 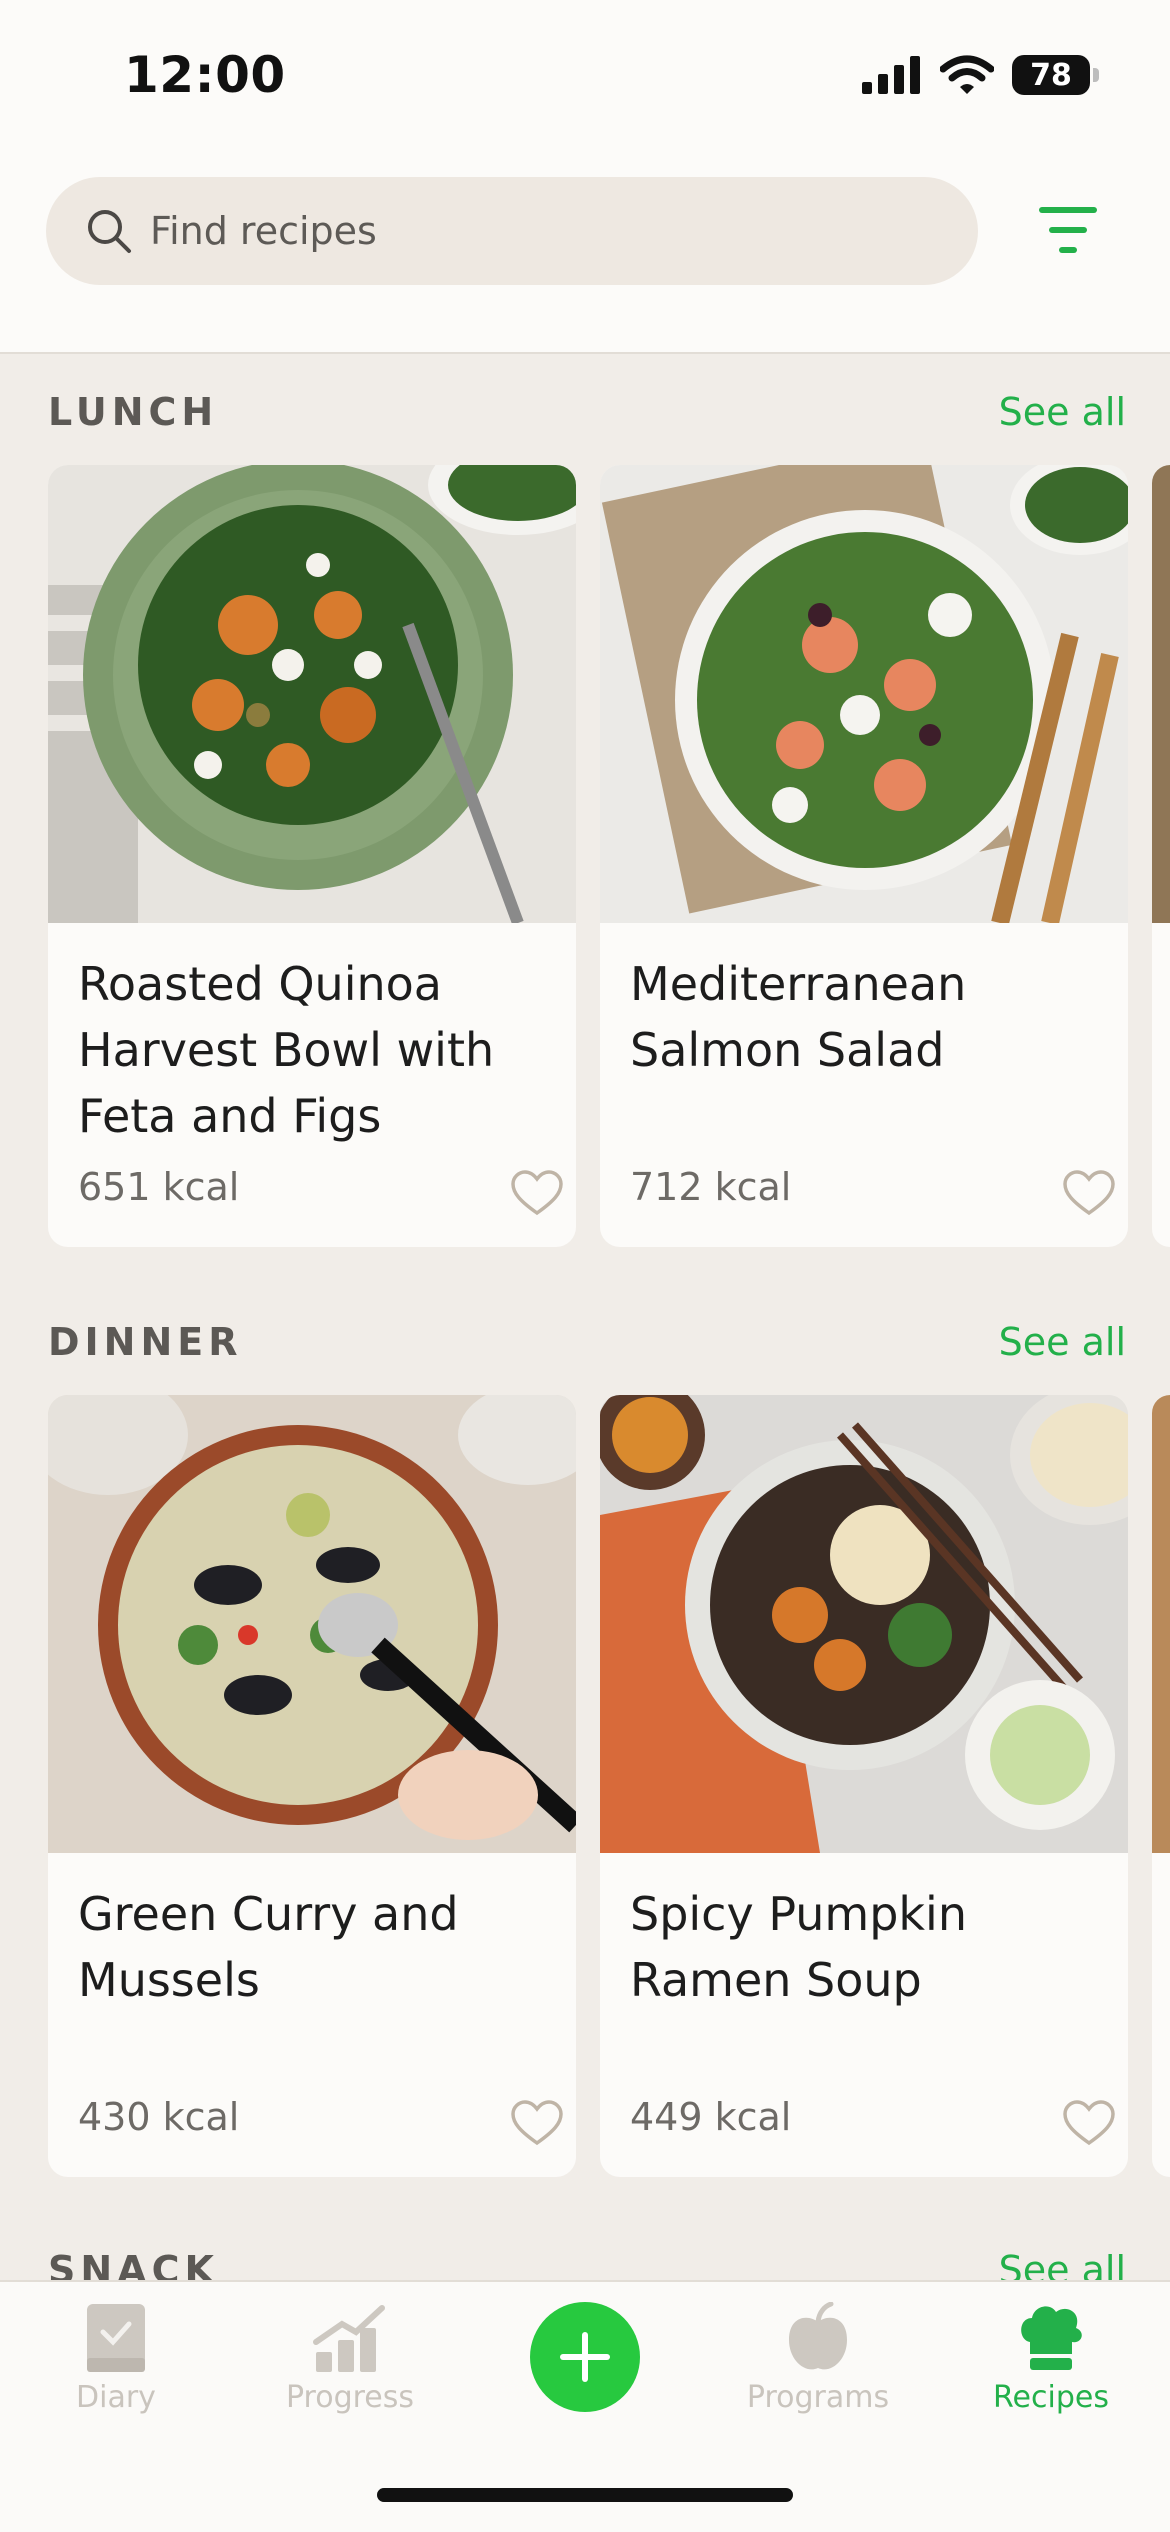 I want to click on battery-icon: 78, so click(x=1055, y=75).